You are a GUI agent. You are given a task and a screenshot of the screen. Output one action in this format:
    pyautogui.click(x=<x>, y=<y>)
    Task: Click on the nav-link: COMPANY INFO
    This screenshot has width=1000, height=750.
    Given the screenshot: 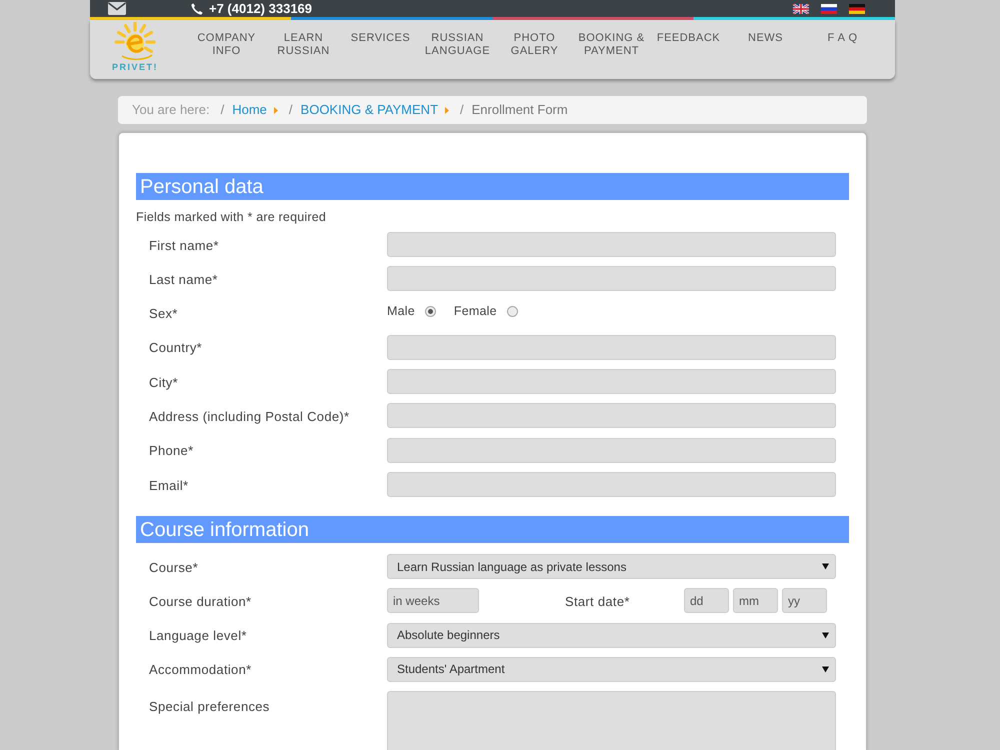 What is the action you would take?
    pyautogui.click(x=226, y=45)
    